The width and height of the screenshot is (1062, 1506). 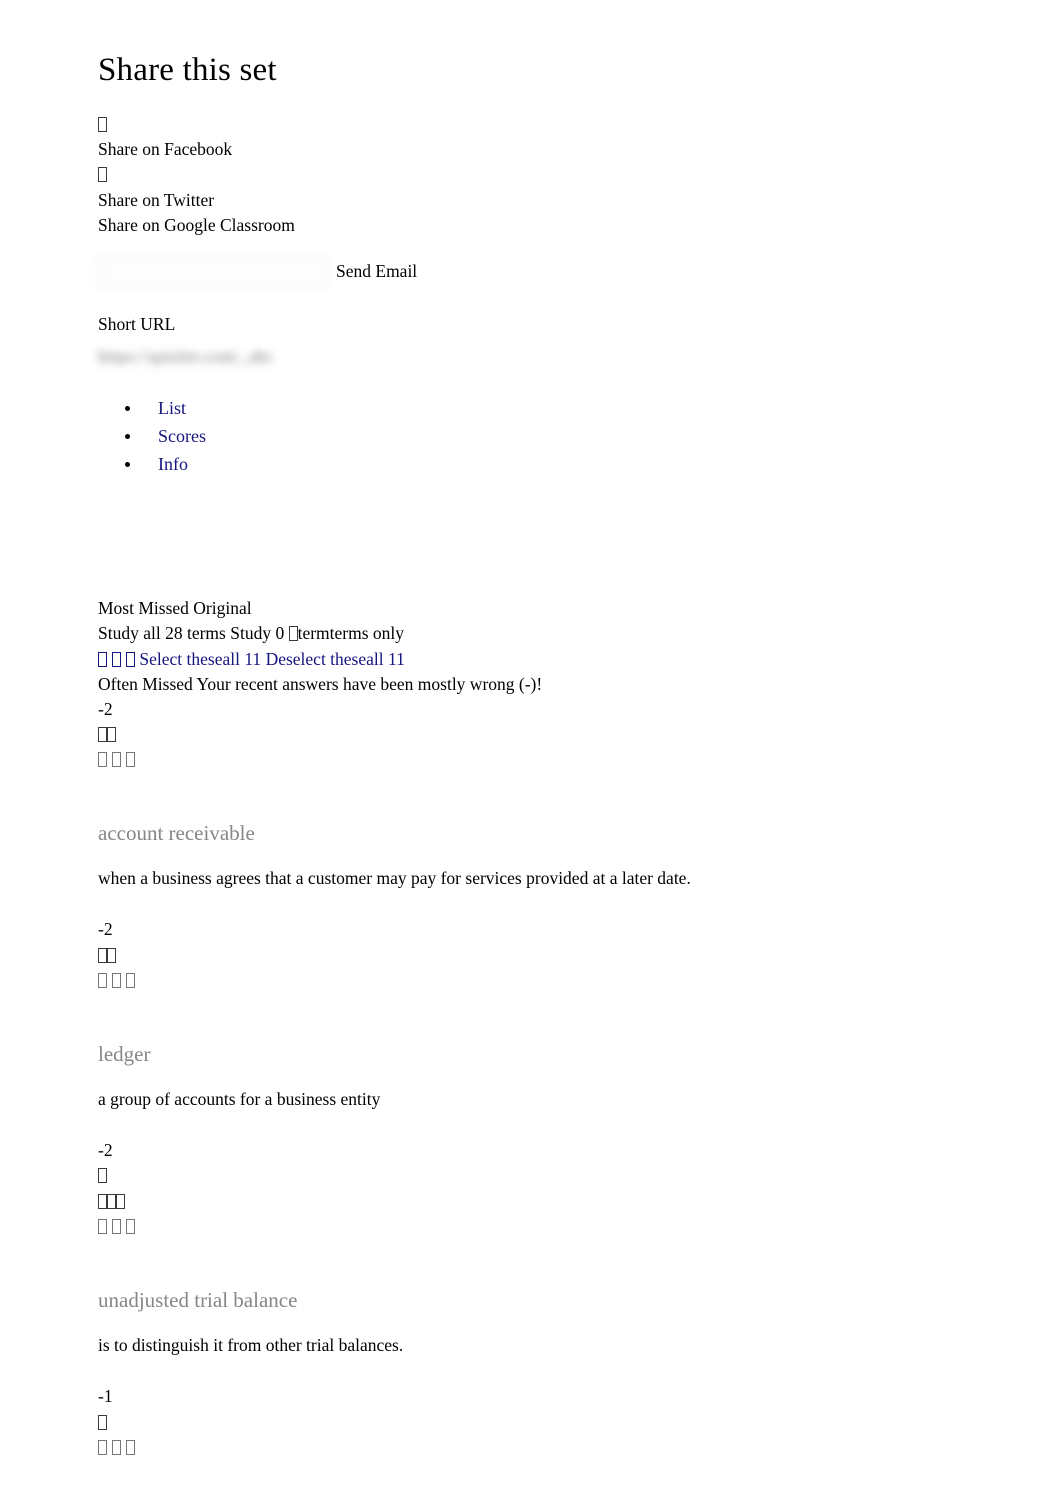 I want to click on term-badge-icon, so click(x=293, y=634).